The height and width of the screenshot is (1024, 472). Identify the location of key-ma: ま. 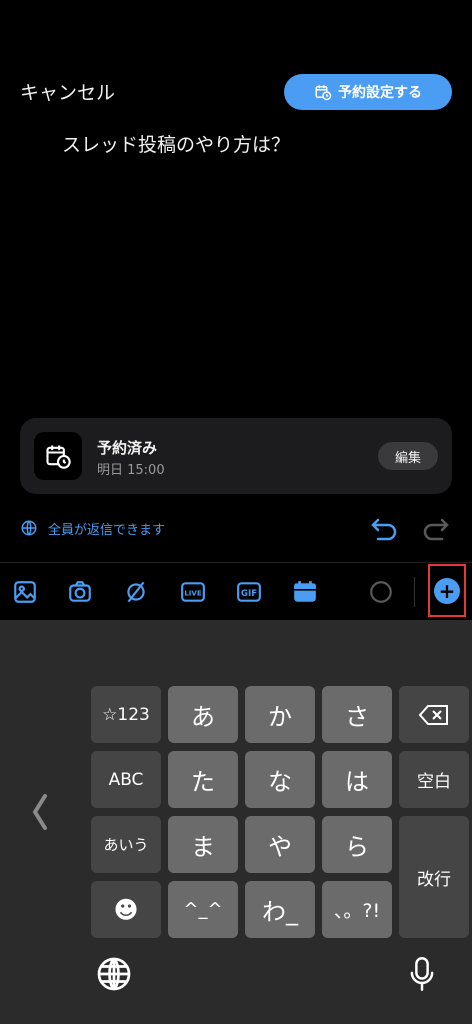
(203, 844).